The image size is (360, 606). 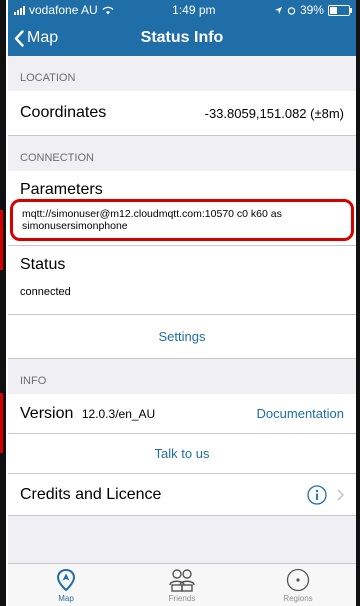 What do you see at coordinates (3, 303) in the screenshot?
I see `left-frame` at bounding box center [3, 303].